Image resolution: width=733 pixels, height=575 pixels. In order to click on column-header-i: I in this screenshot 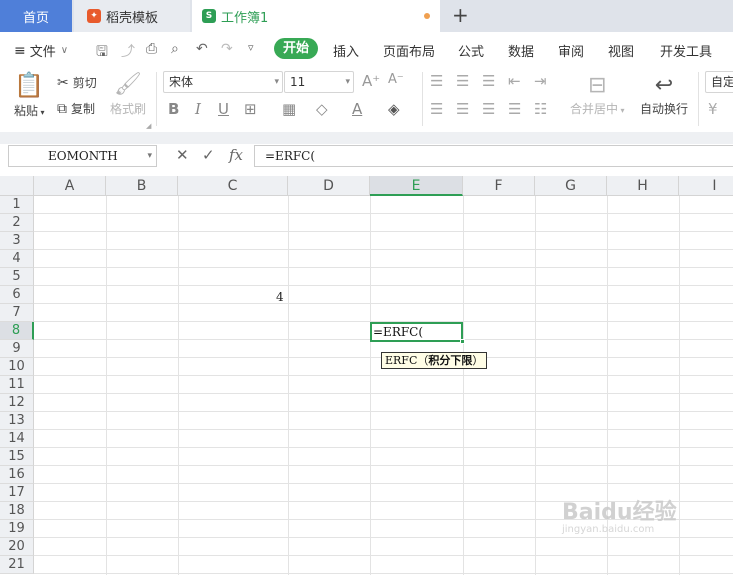, I will do `click(706, 186)`.